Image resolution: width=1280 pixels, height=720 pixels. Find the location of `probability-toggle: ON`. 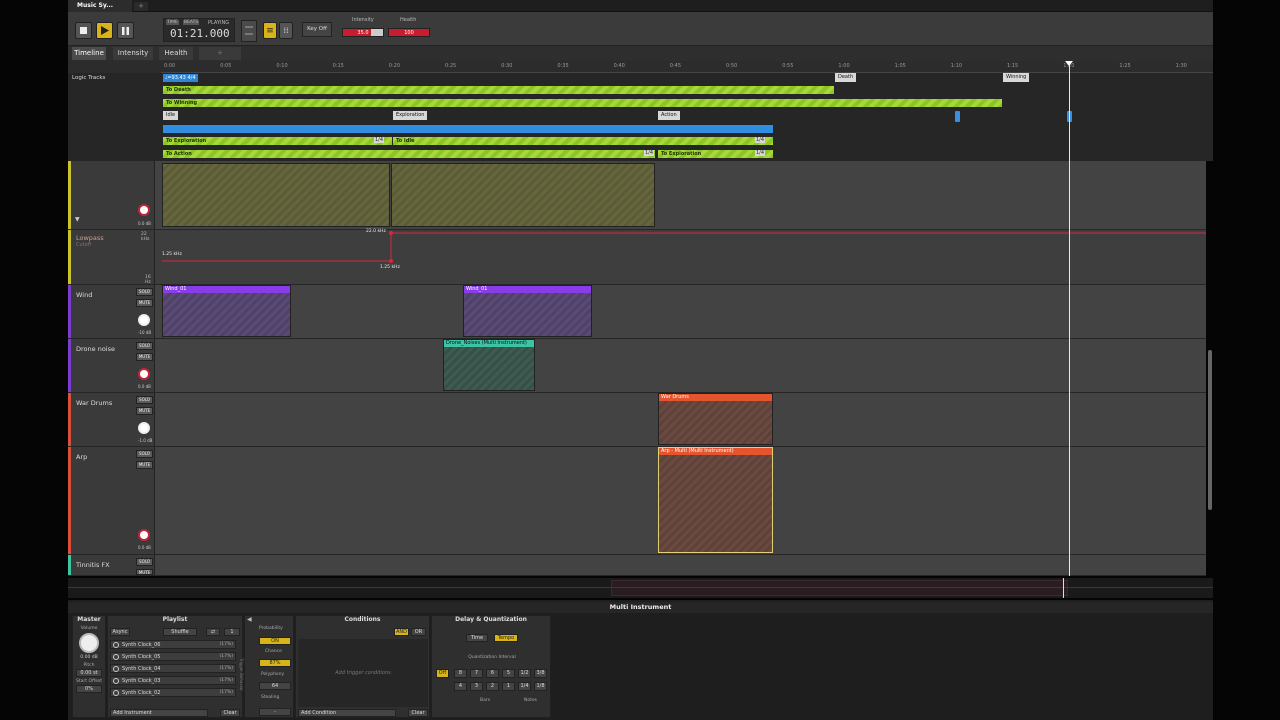

probability-toggle: ON is located at coordinates (275, 641).